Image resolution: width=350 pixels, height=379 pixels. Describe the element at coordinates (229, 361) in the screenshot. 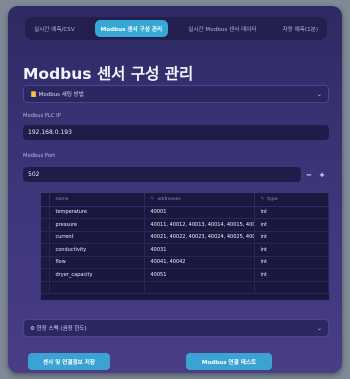

I see `test-connection-button: Modbus 연결 테스트` at that location.